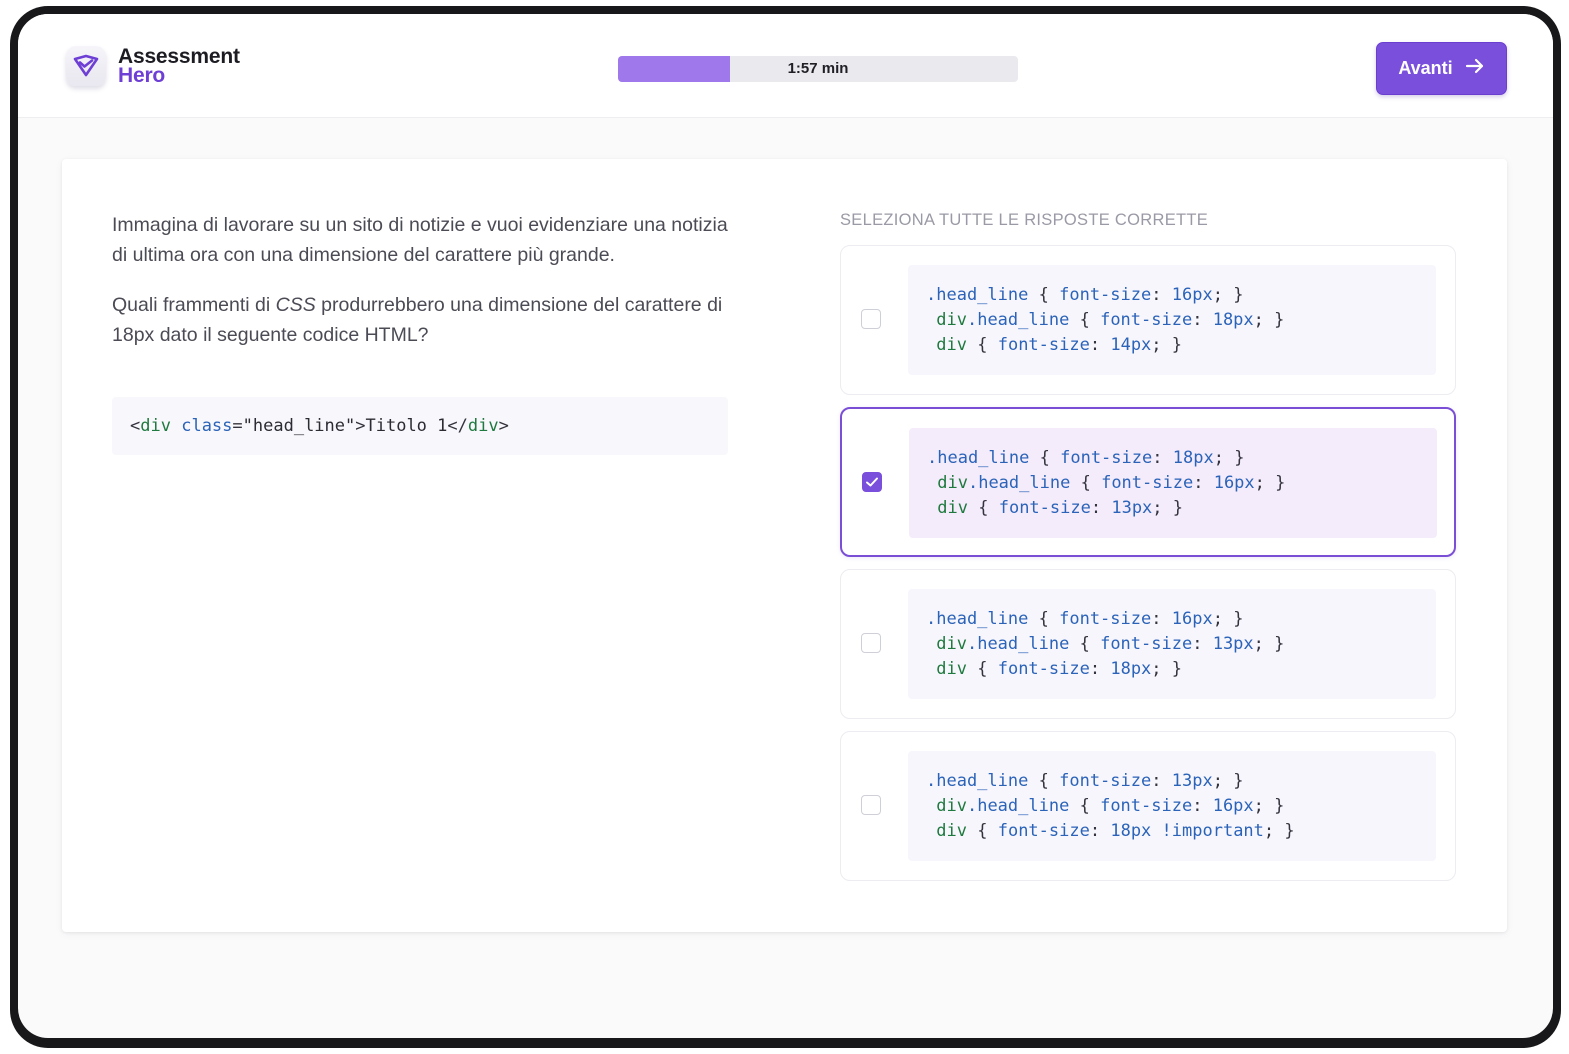 This screenshot has height=1054, width=1569. What do you see at coordinates (1425, 68) in the screenshot?
I see `next-button-label: Avanti` at bounding box center [1425, 68].